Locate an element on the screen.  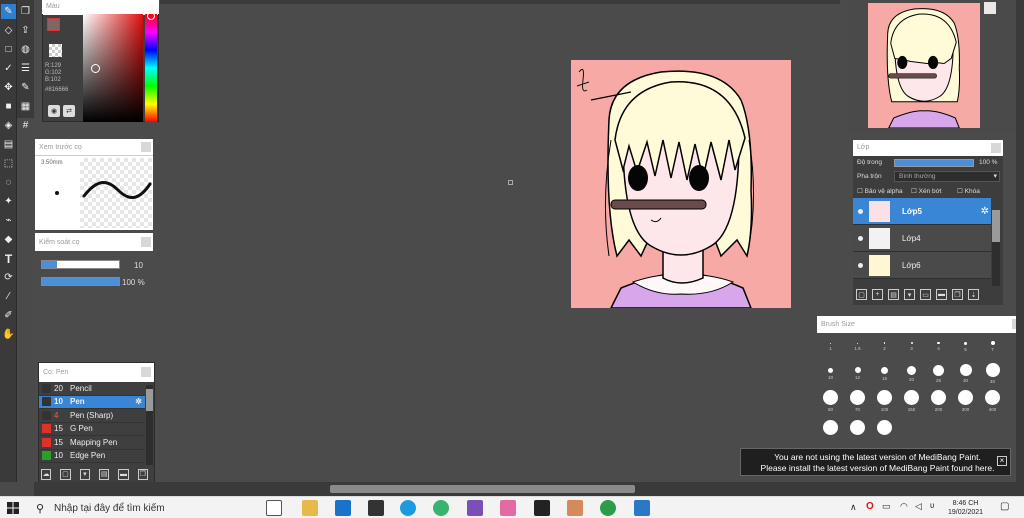
export-icon: ⇪ is located at coordinates (25, 30).